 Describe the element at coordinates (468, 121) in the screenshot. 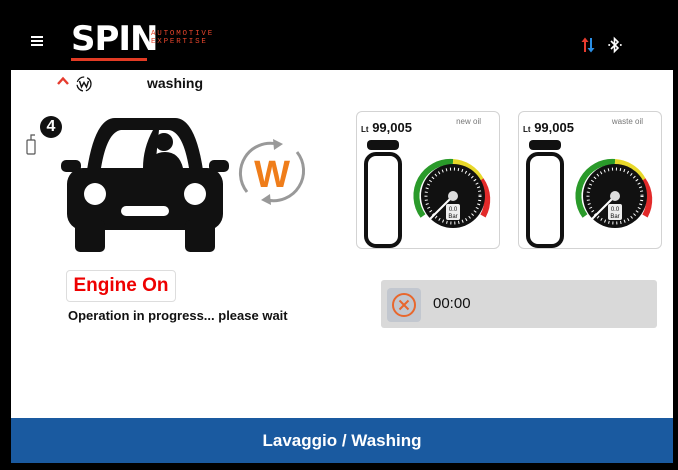

I see `tank-label: new oil` at that location.